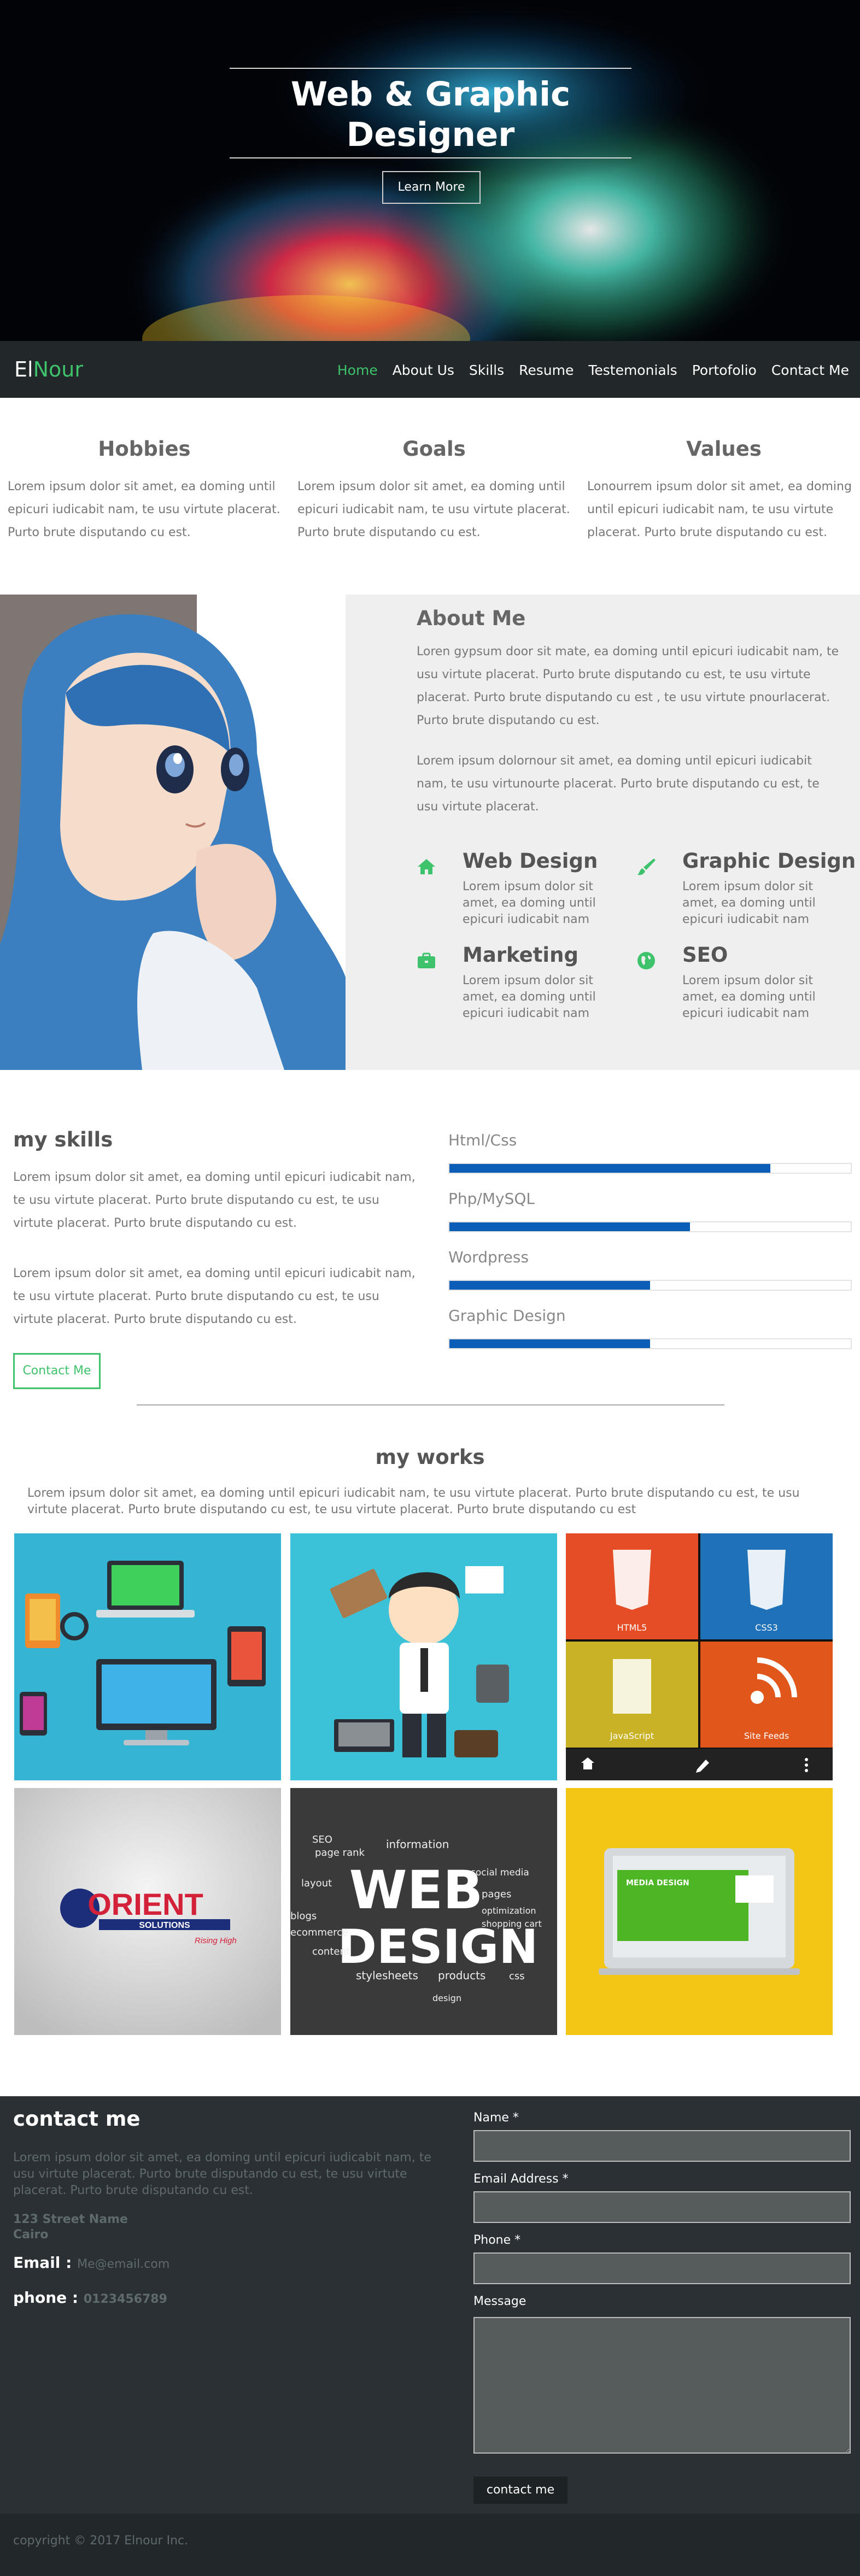 This screenshot has height=2576, width=860. What do you see at coordinates (70, 2219) in the screenshot?
I see `address-line-1: 123 Street Name` at bounding box center [70, 2219].